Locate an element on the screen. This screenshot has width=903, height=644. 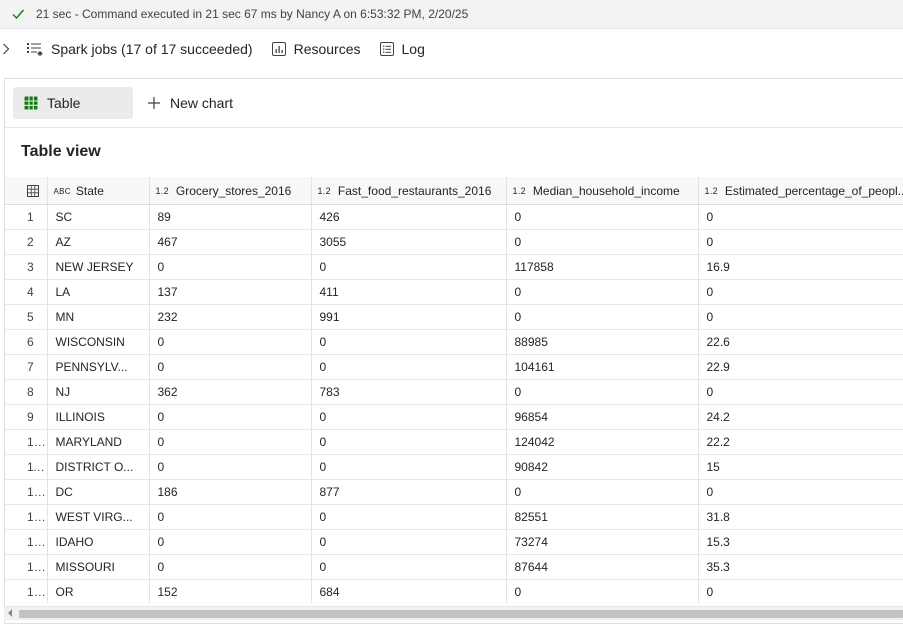
scrollbar-thumb is located at coordinates (461, 614).